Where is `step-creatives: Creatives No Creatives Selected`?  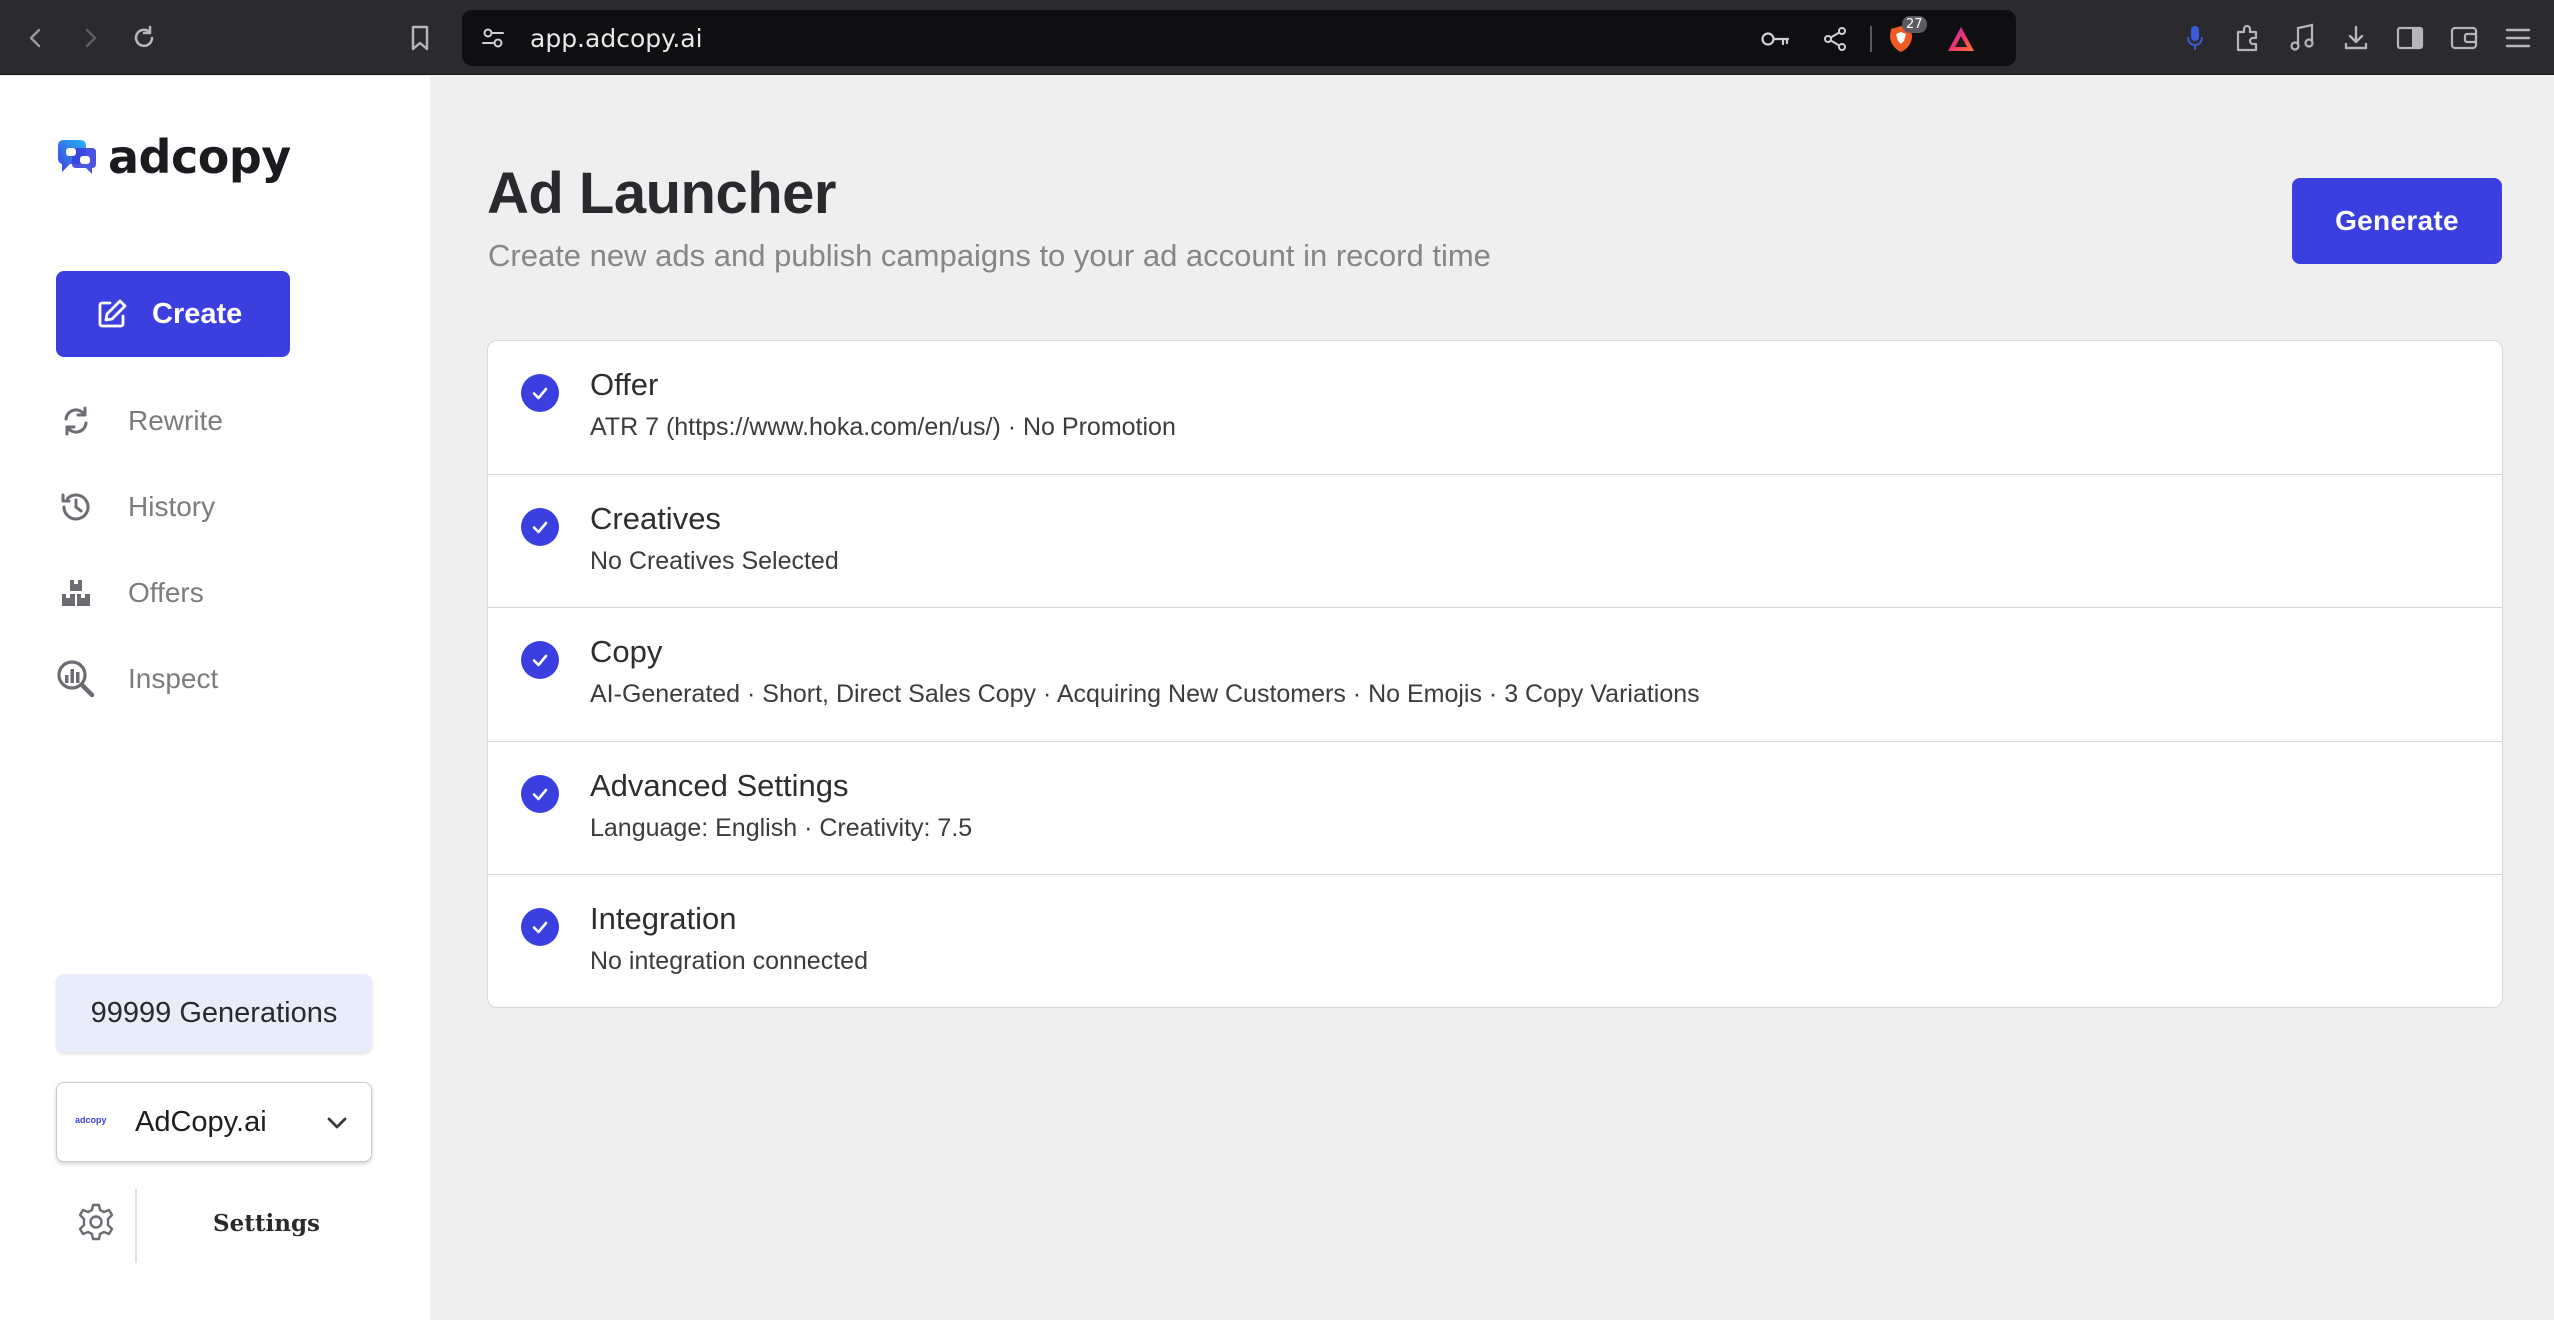 step-creatives: Creatives No Creatives Selected is located at coordinates (1495, 542).